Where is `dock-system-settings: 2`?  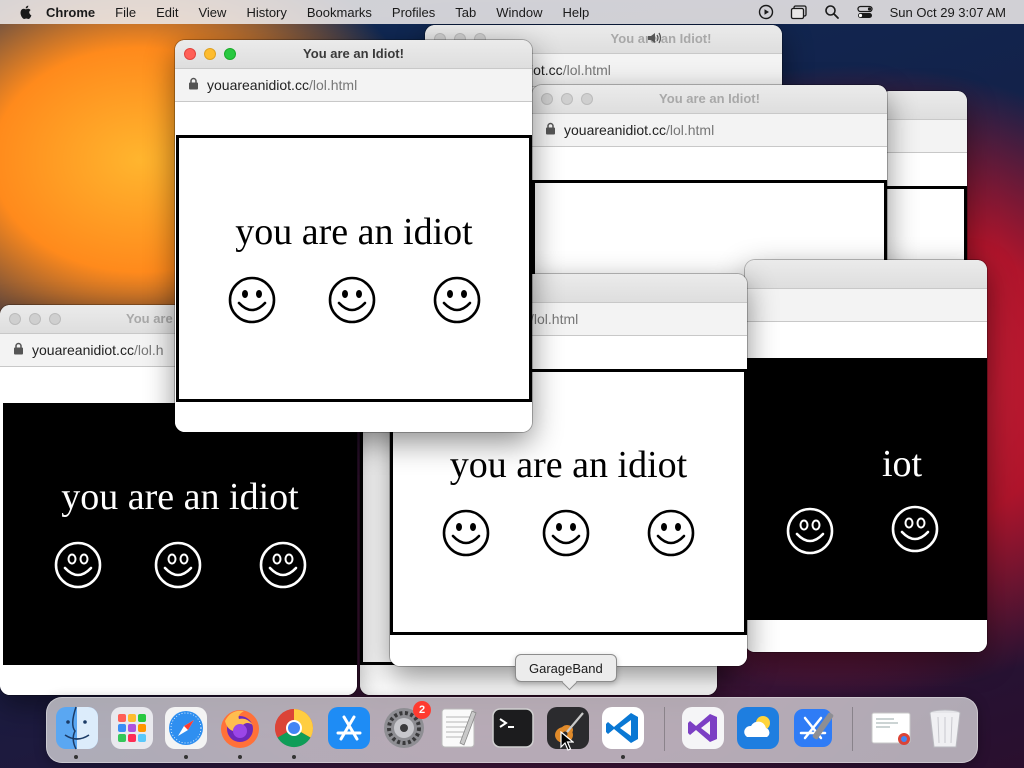 dock-system-settings: 2 is located at coordinates (406, 726).